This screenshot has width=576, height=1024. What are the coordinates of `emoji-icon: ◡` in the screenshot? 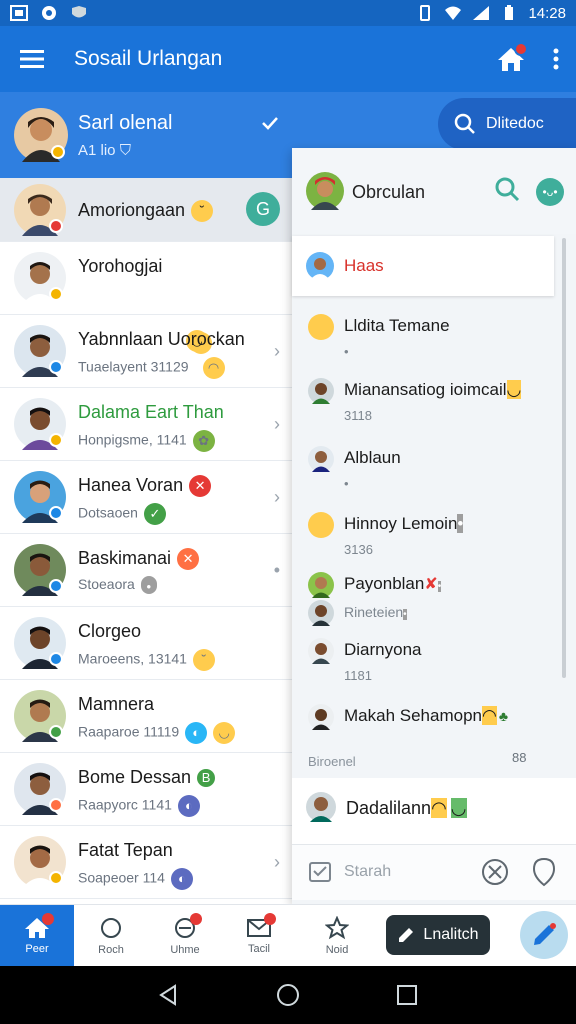 It's located at (458, 808).